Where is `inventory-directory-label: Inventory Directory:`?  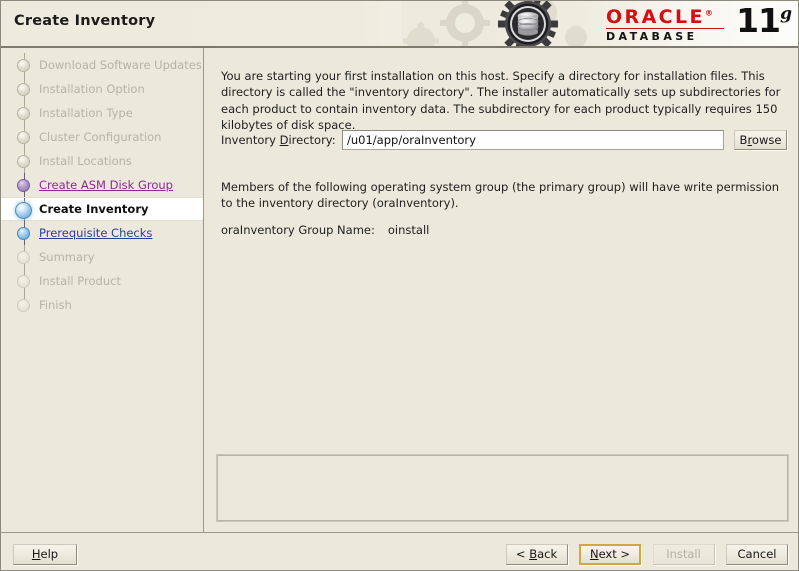
inventory-directory-label: Inventory Directory: is located at coordinates (278, 140).